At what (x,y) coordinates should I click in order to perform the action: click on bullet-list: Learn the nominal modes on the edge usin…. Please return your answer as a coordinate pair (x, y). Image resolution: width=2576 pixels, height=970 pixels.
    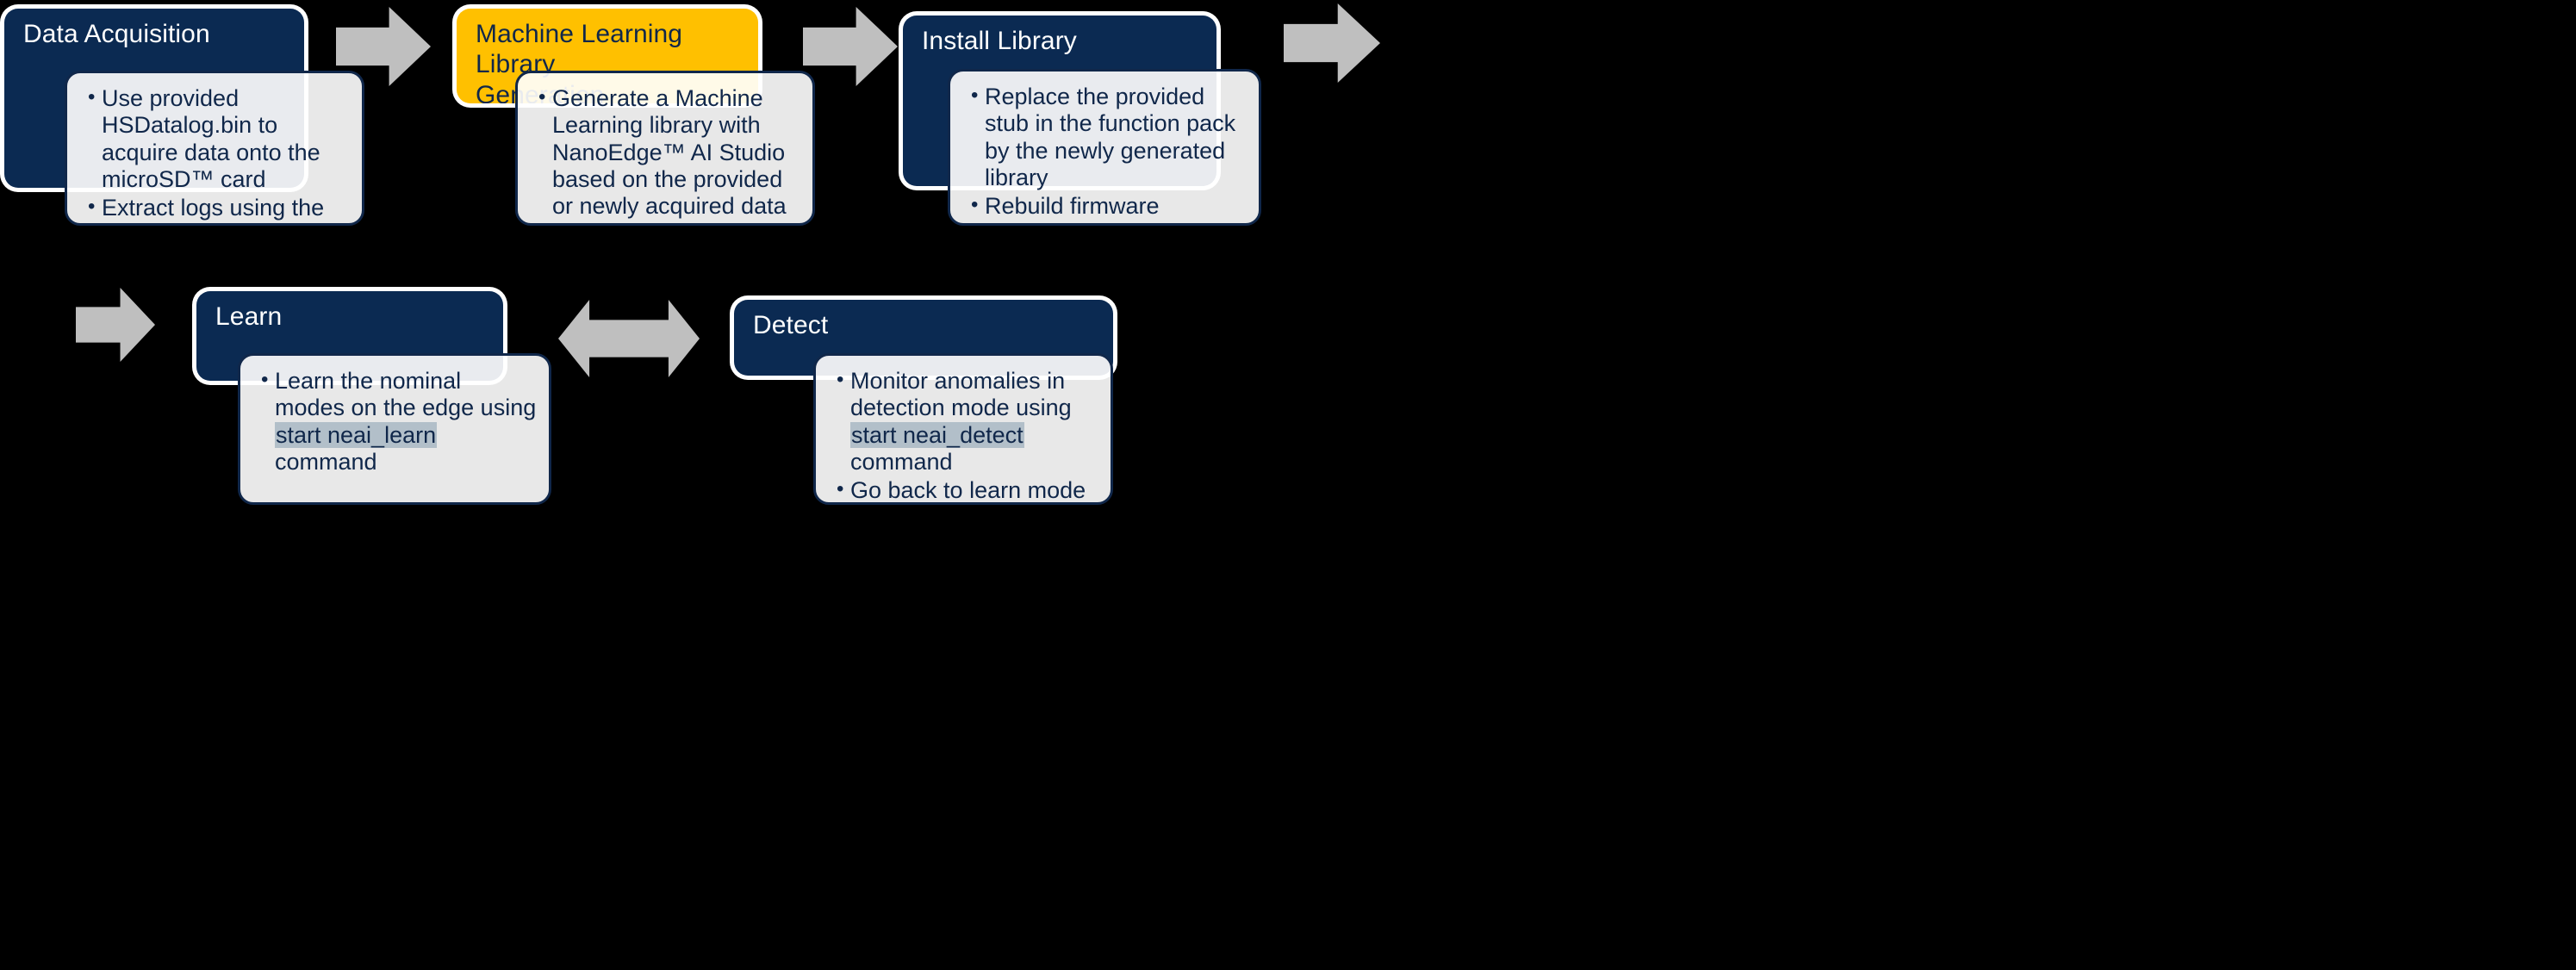
    Looking at the image, I should click on (395, 421).